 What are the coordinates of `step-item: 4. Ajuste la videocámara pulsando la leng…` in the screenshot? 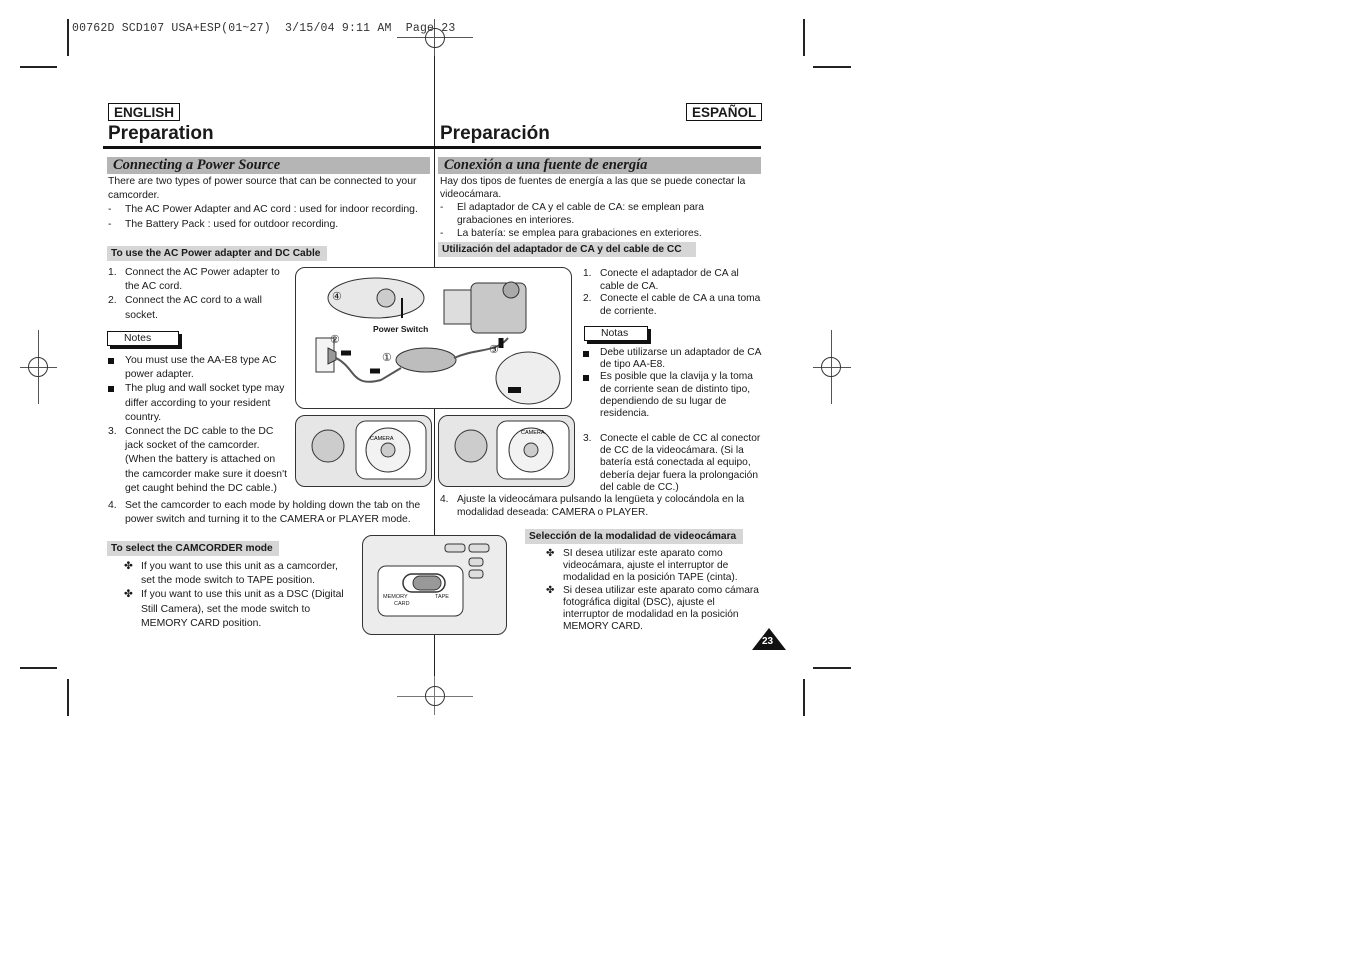 It's located at (592, 506).